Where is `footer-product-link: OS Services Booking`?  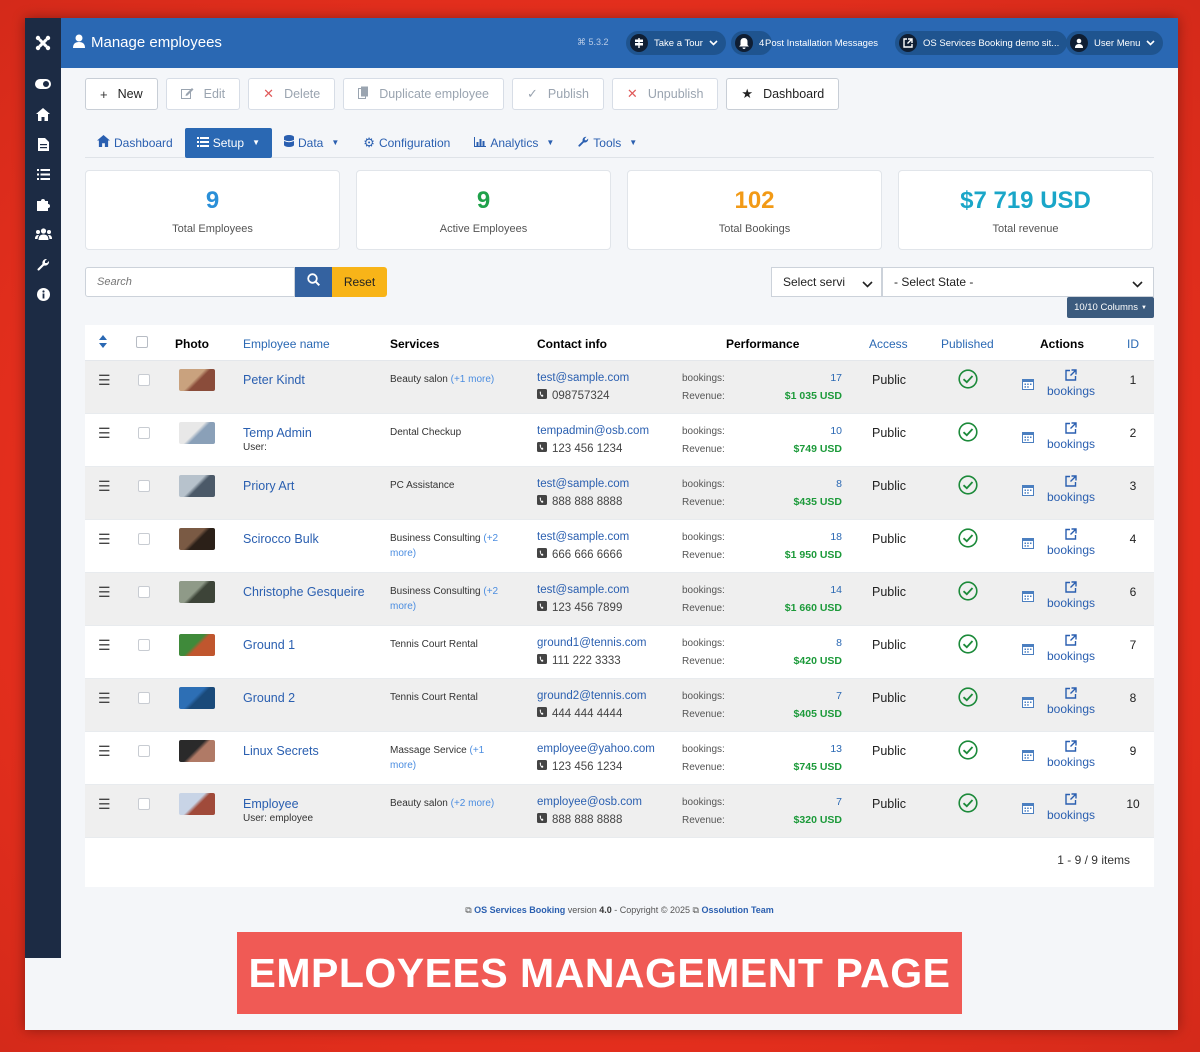
footer-product-link: OS Services Booking is located at coordinates (519, 910).